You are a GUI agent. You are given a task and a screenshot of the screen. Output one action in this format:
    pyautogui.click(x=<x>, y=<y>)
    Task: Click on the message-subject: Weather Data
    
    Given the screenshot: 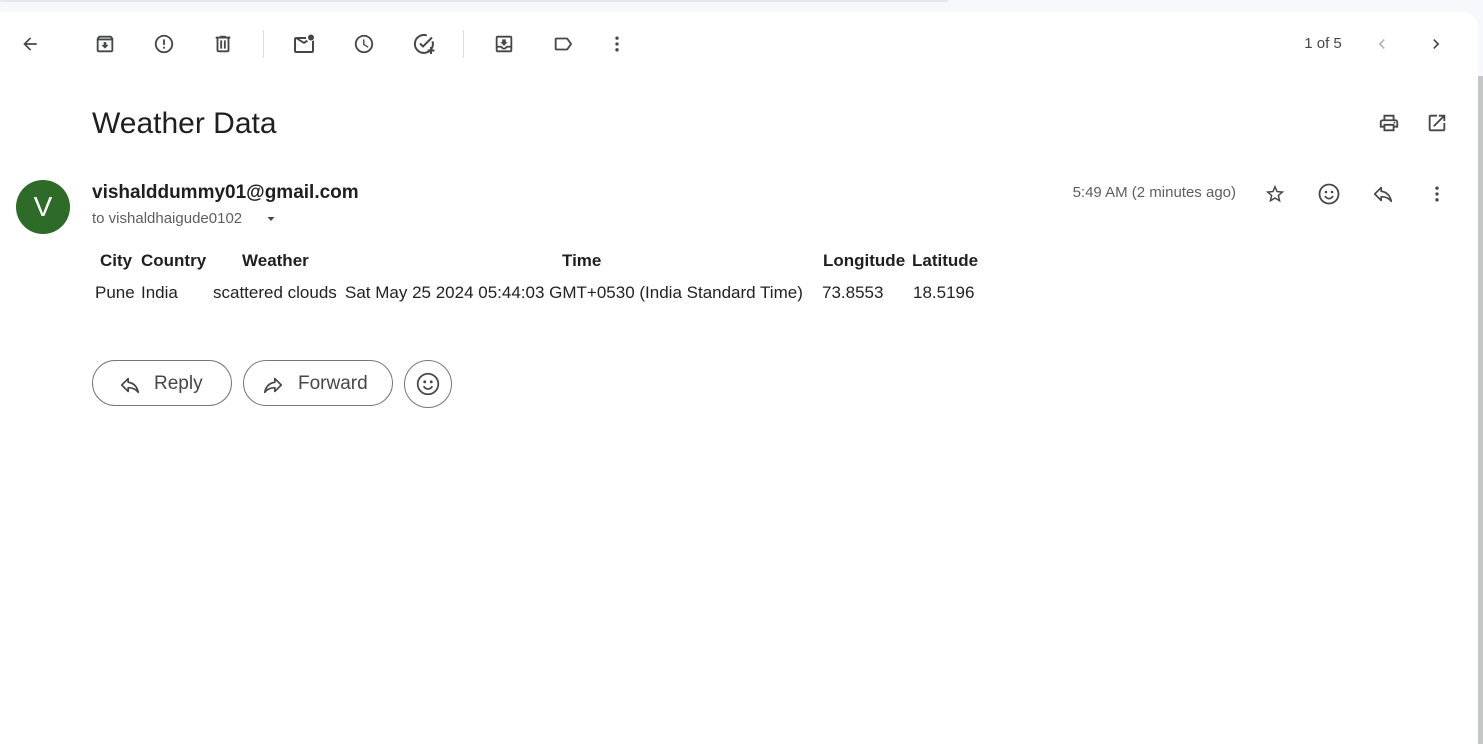 What is the action you would take?
    pyautogui.click(x=184, y=123)
    